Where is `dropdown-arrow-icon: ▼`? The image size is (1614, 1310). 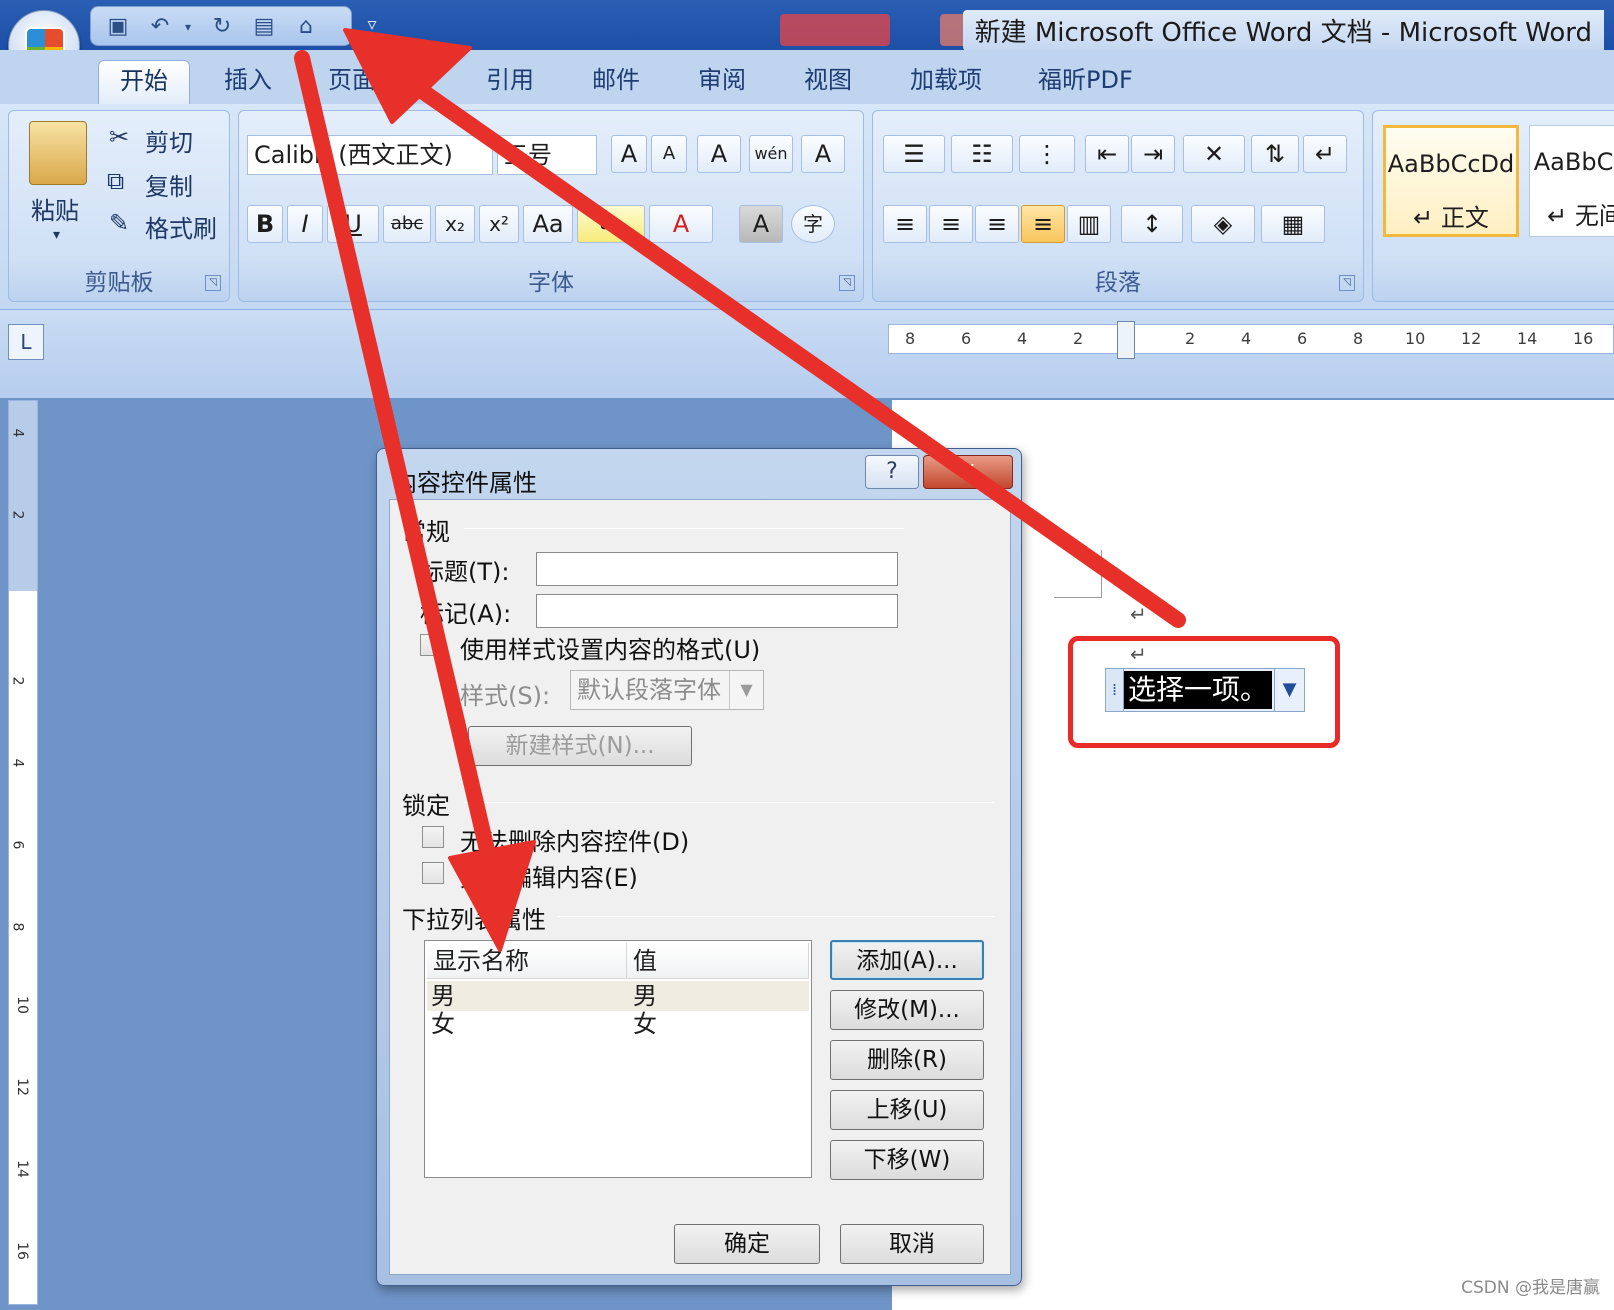 dropdown-arrow-icon: ▼ is located at coordinates (1289, 690).